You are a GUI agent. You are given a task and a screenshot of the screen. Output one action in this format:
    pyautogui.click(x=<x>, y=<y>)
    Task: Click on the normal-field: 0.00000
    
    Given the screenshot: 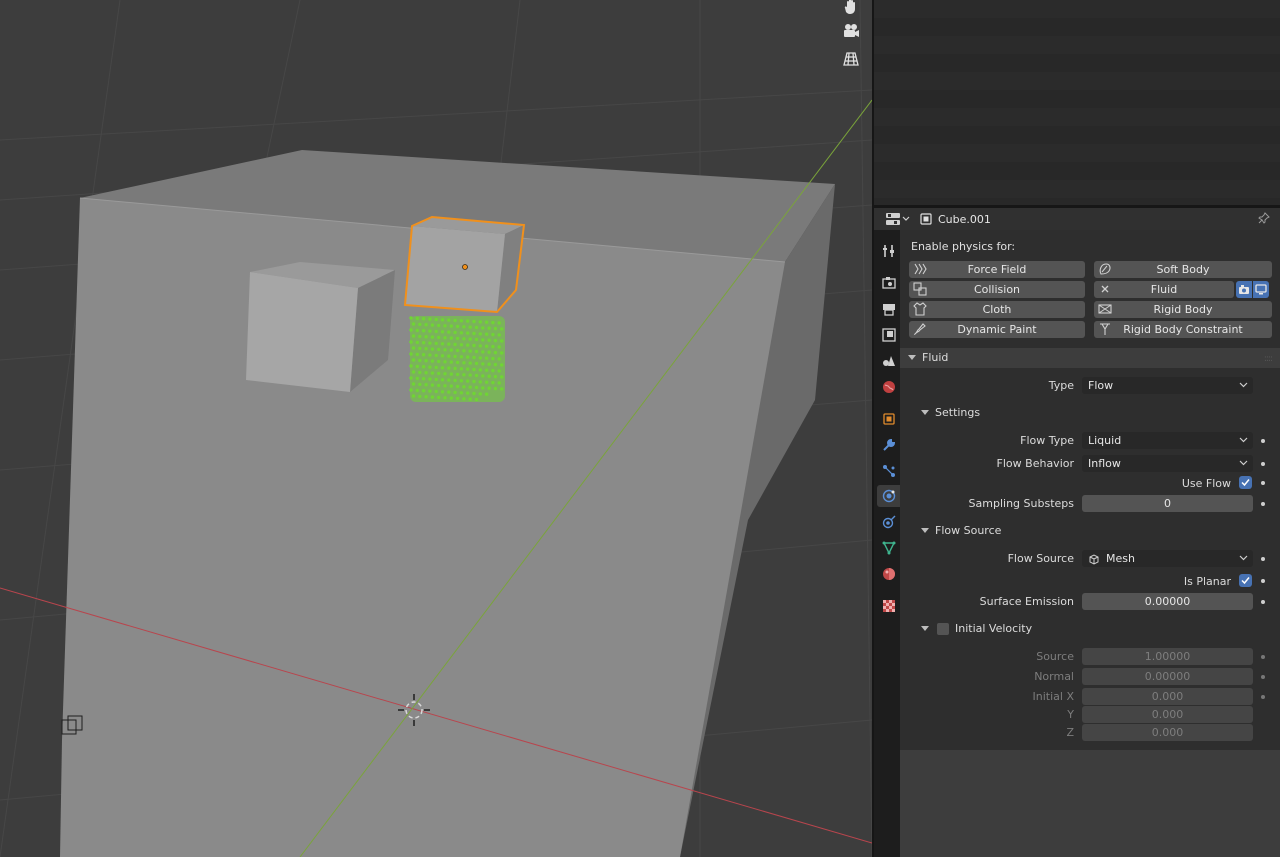 What is the action you would take?
    pyautogui.click(x=1167, y=676)
    